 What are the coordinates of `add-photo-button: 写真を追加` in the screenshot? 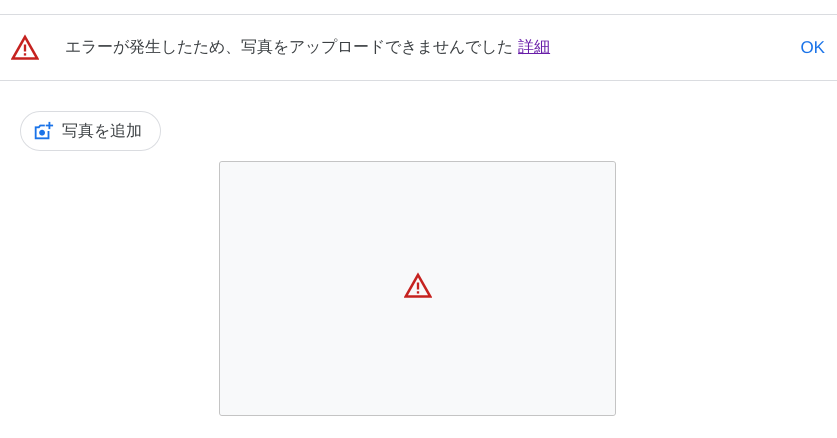 It's located at (90, 131).